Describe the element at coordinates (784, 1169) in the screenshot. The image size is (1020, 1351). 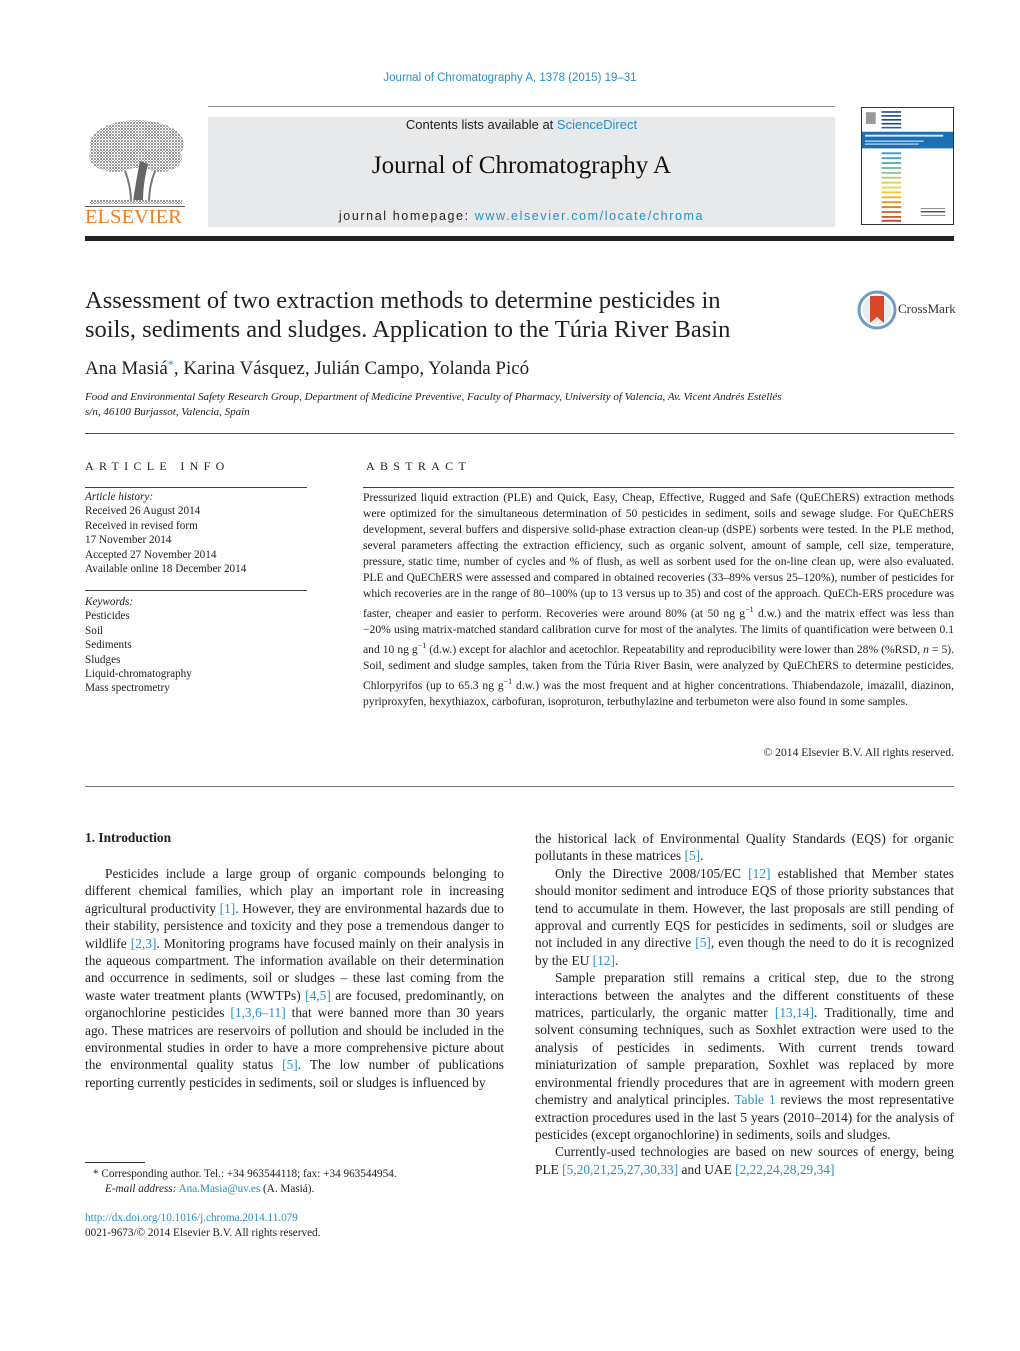
I see `reference-link: [2,22,24,28,29,34]` at that location.